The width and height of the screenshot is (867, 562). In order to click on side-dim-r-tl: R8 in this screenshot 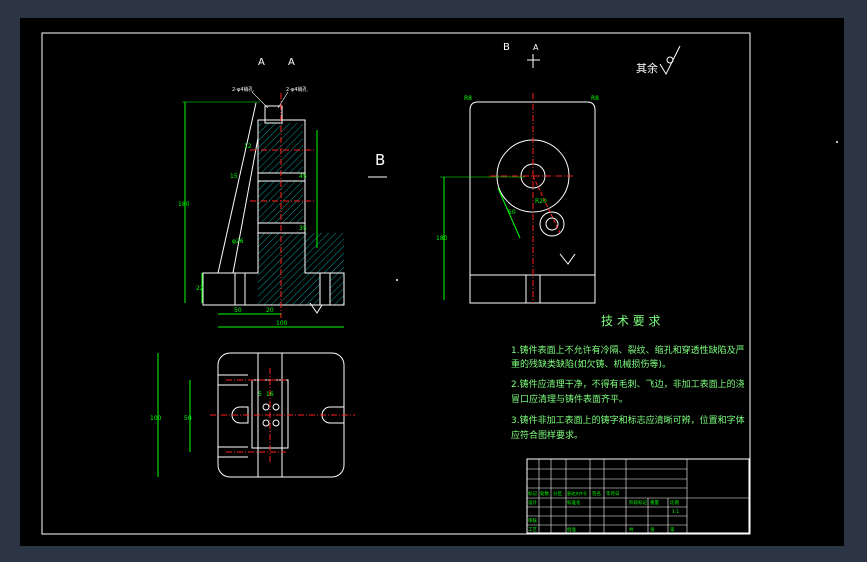, I will do `click(468, 98)`.